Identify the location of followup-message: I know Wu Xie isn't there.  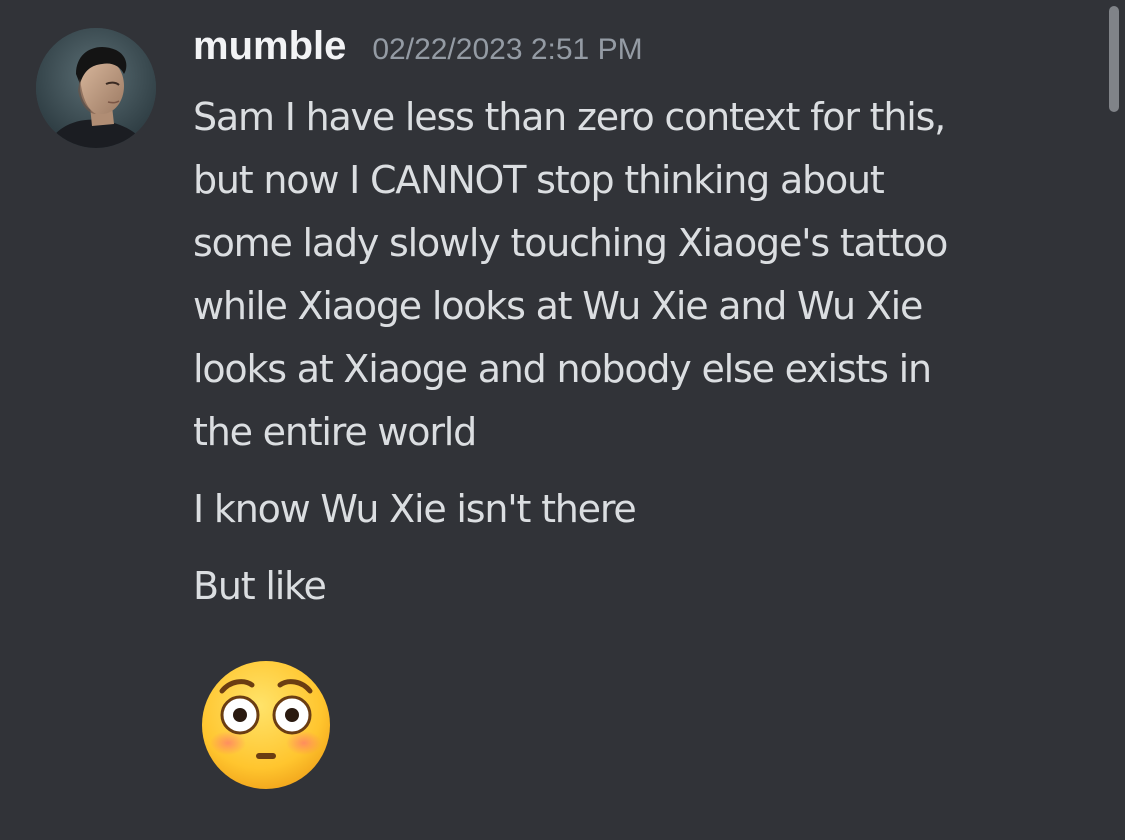
(415, 509).